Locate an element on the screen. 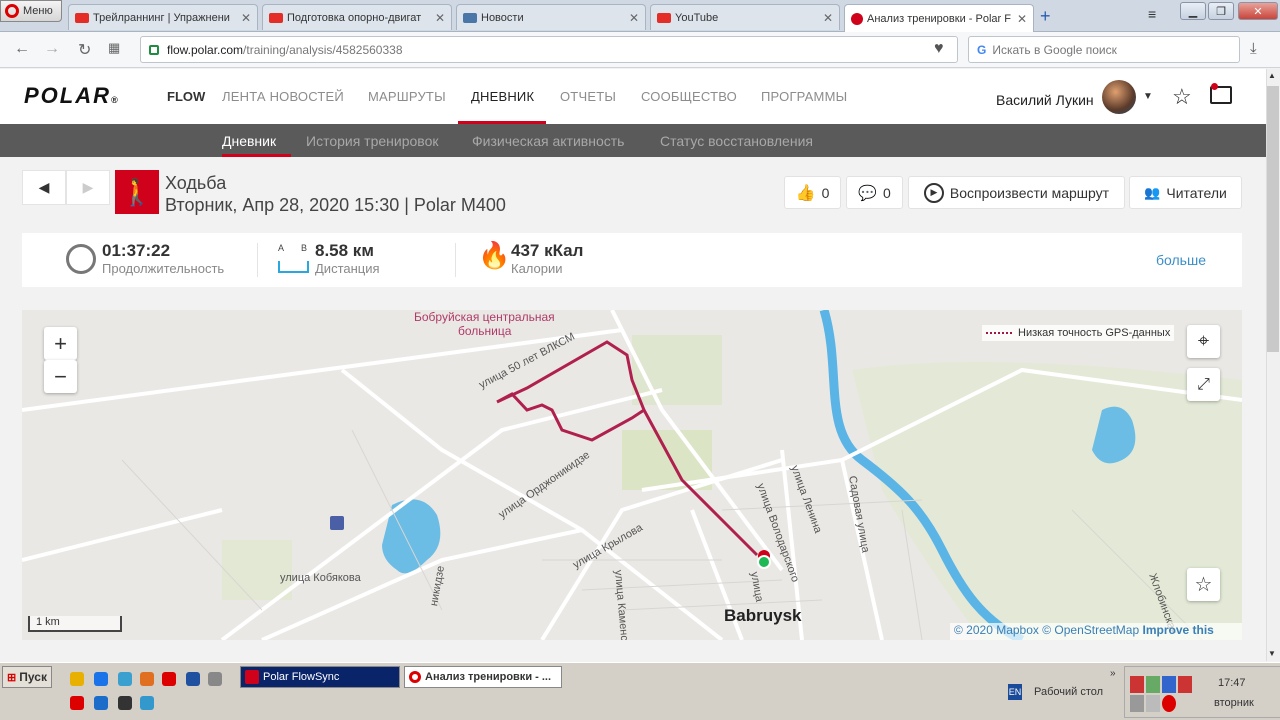  download-icon: ⤓ is located at coordinates (1253, 48).